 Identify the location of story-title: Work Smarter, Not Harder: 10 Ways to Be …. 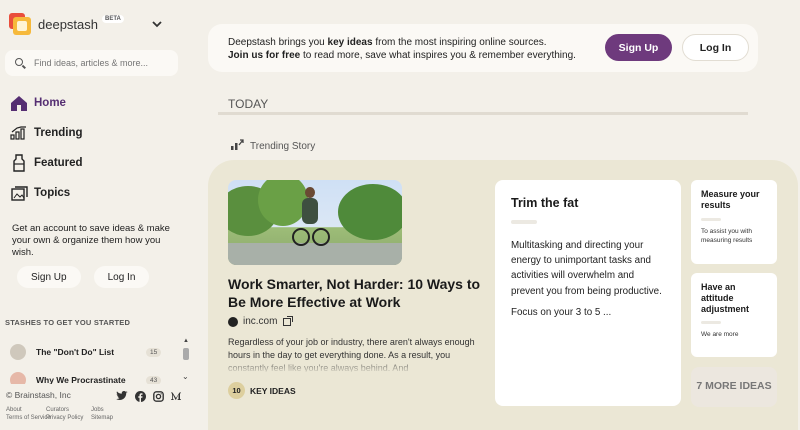
(358, 293).